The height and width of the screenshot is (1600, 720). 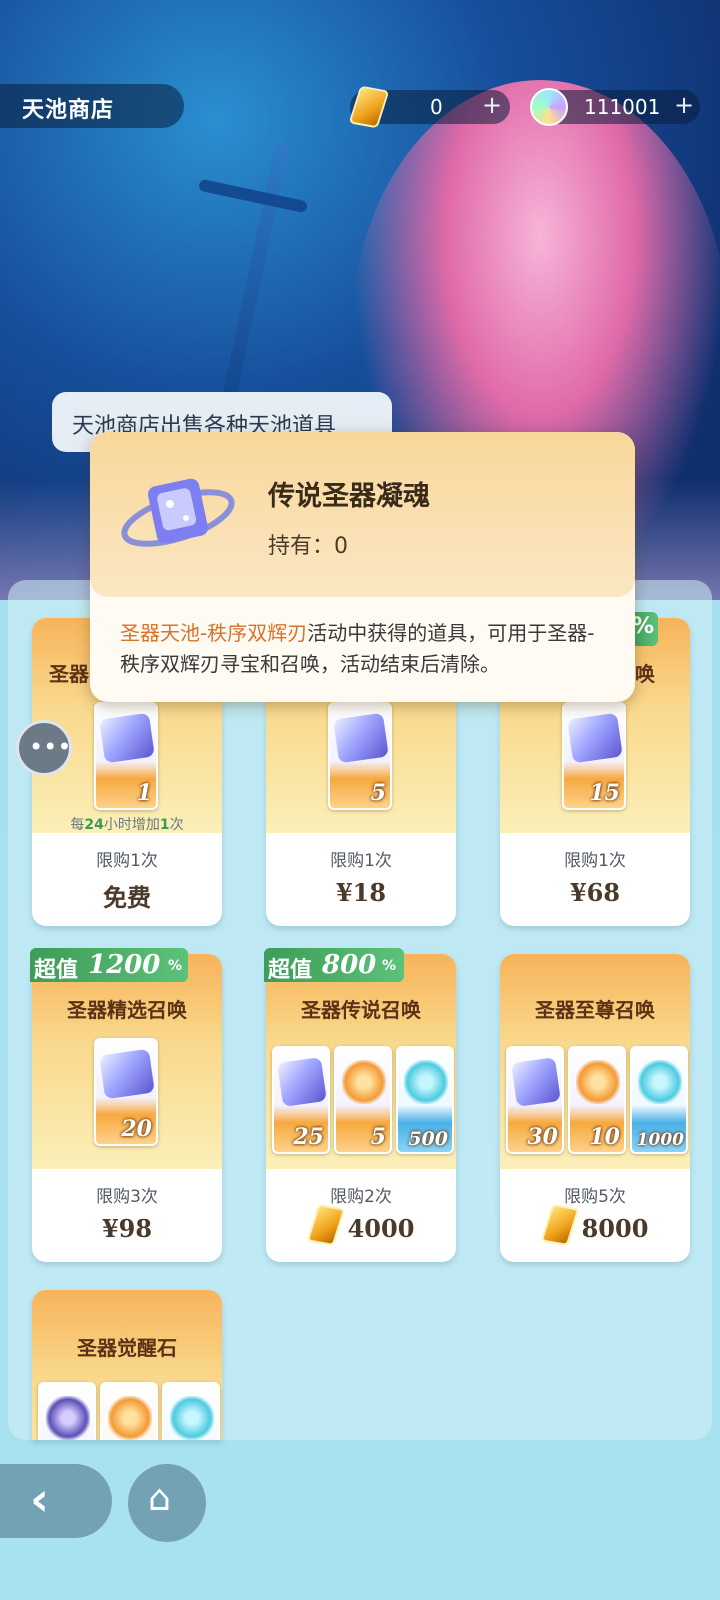 I want to click on back-arrow-icon: ‹, so click(x=39, y=1499).